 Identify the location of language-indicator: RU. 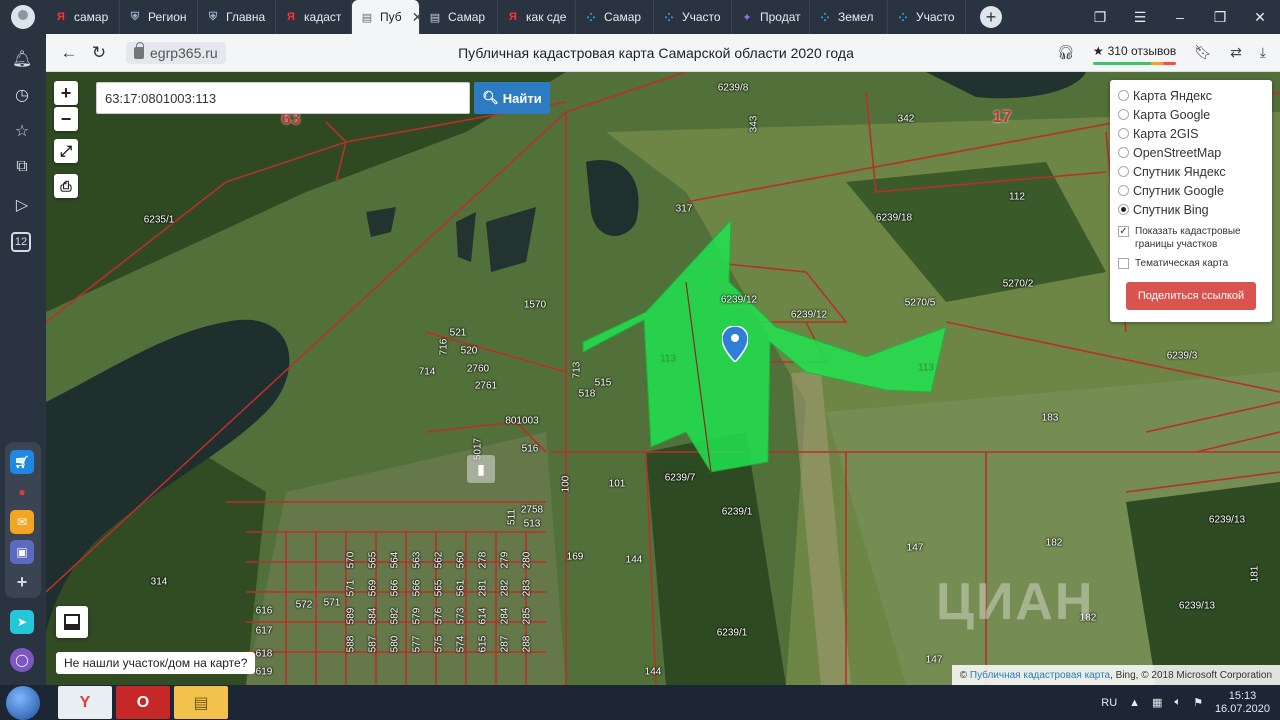
(1109, 703).